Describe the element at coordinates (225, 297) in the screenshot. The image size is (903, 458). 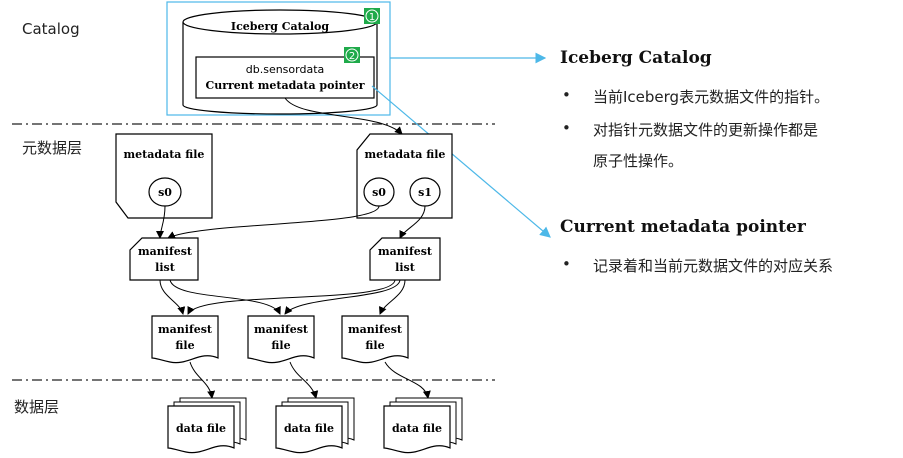
I see `arrow-list-left-to-mf2` at that location.